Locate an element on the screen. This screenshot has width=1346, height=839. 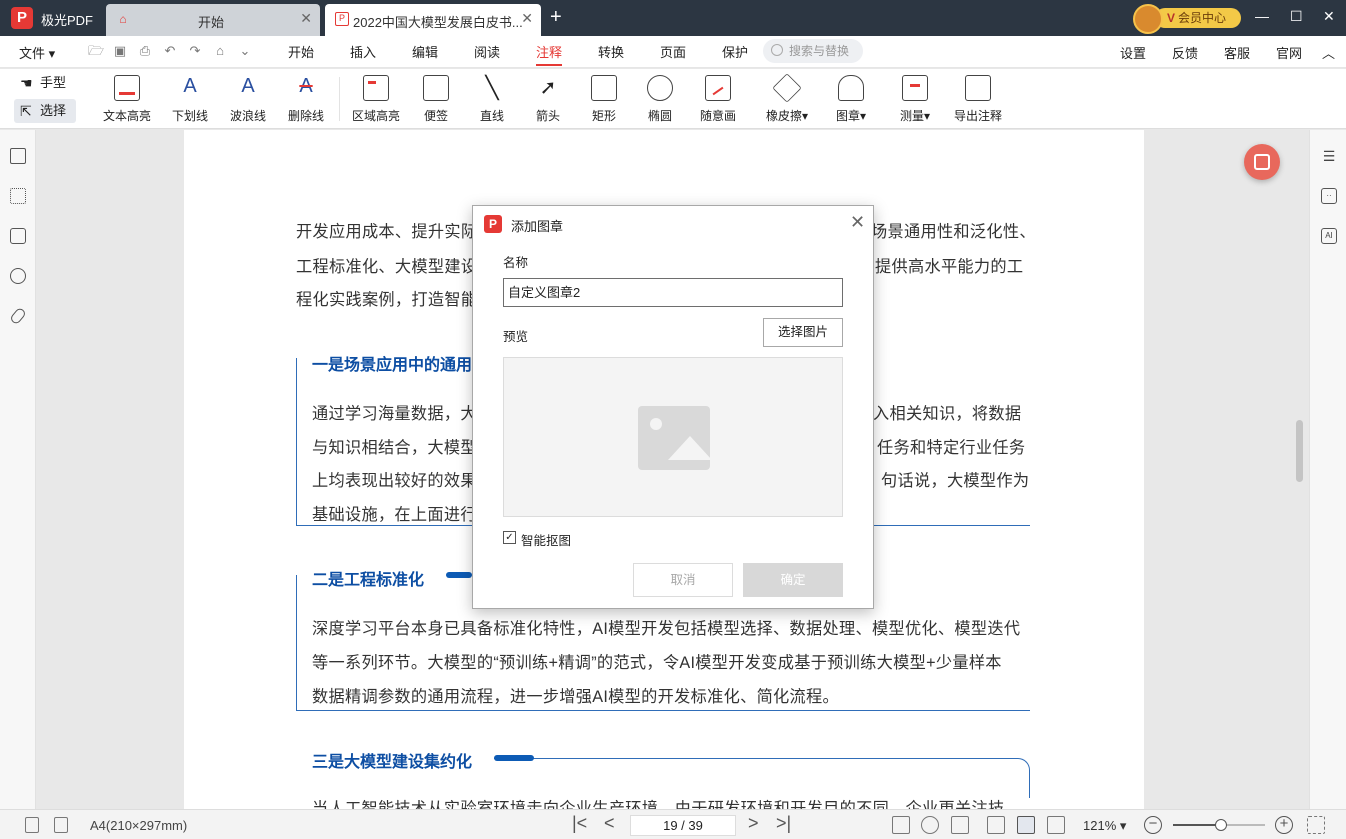
zoom-out-icon: − is located at coordinates (1153, 825).